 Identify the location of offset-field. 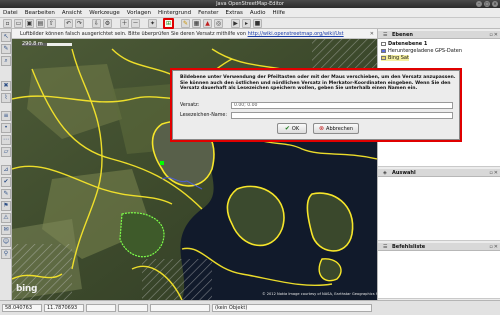
(342, 105).